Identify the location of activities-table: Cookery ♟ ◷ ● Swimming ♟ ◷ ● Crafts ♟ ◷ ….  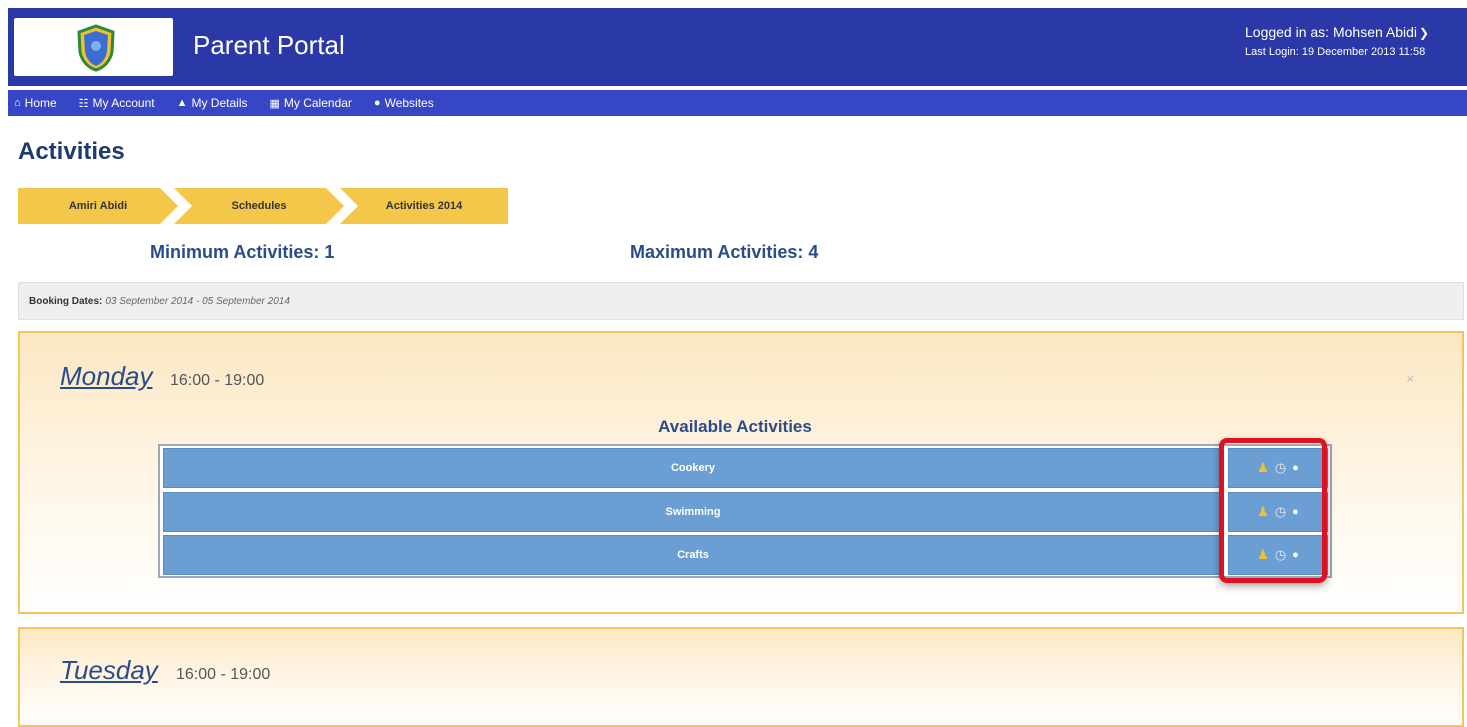
(745, 511).